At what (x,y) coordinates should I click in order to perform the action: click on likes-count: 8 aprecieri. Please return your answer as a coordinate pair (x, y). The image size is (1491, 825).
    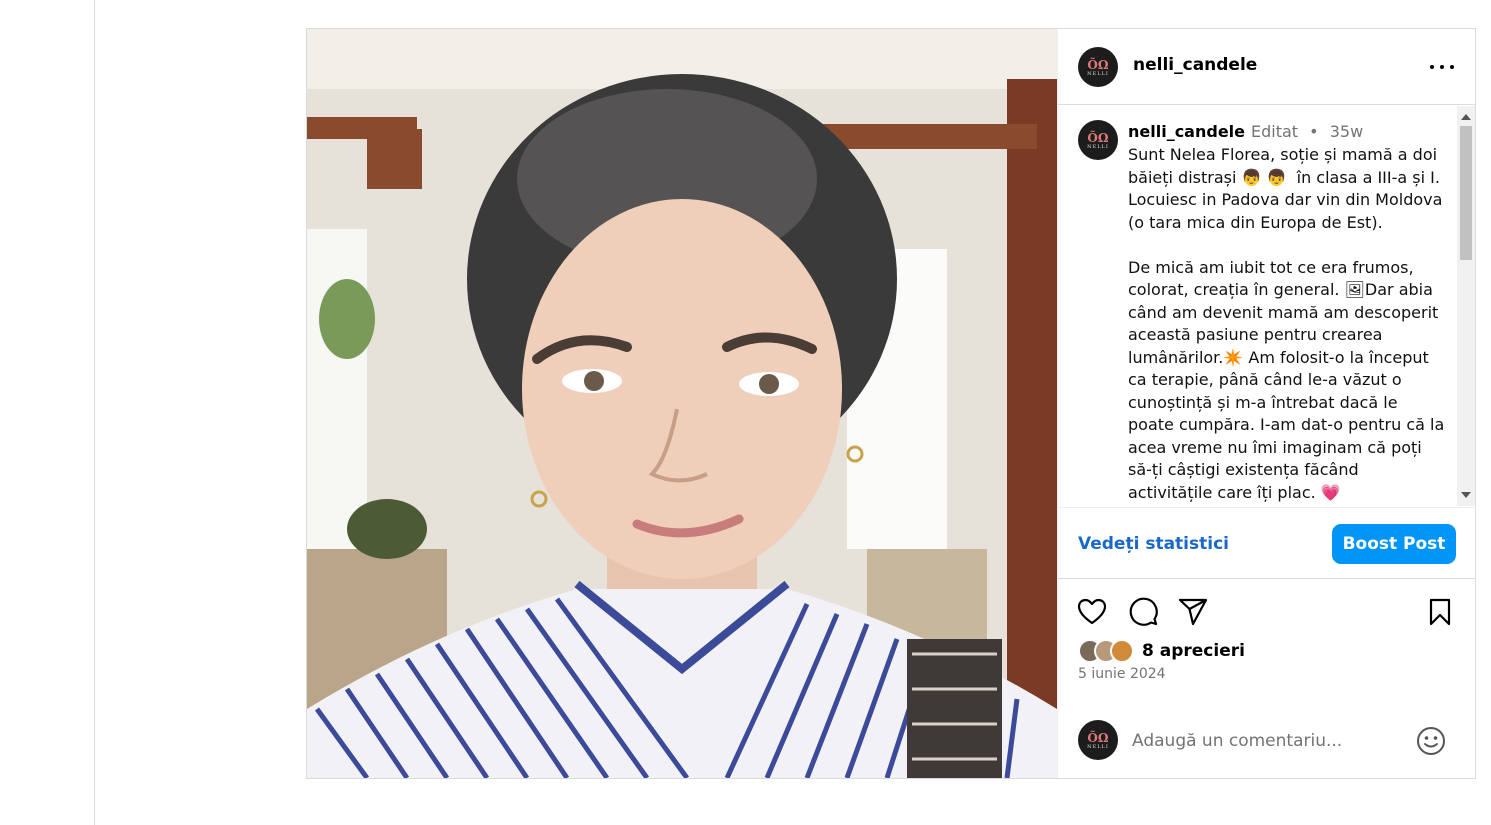
    Looking at the image, I should click on (1193, 651).